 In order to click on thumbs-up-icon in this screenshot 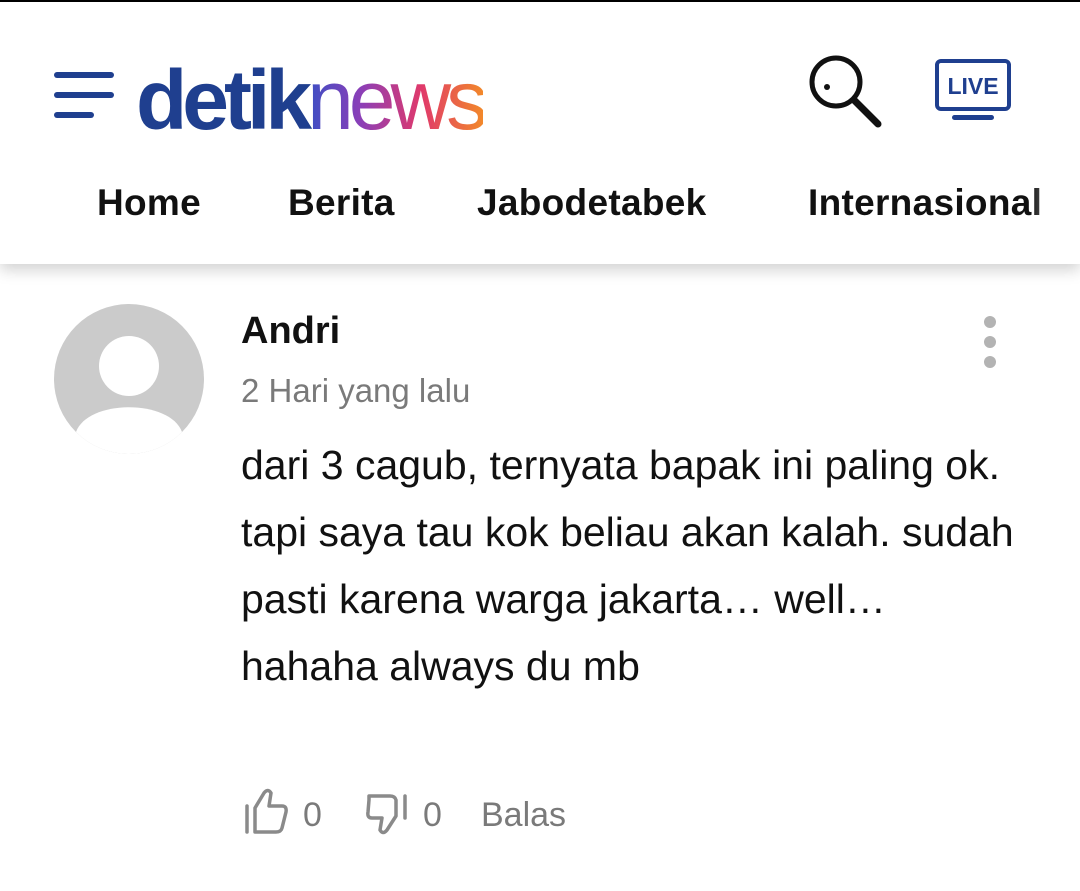, I will do `click(267, 814)`.